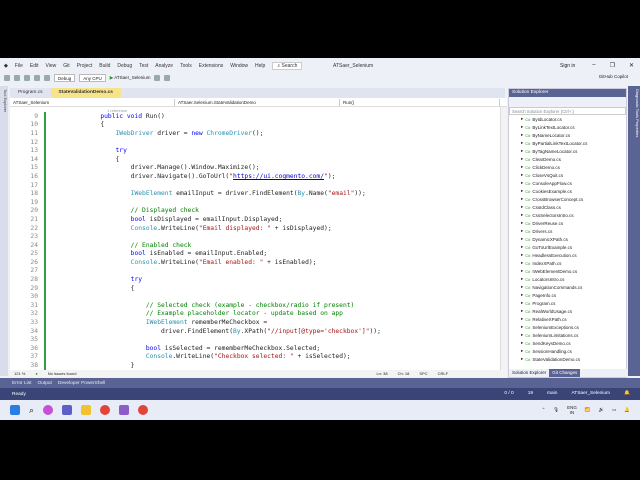  Describe the element at coordinates (195, 185) in the screenshot. I see `code-line: 17` at that location.